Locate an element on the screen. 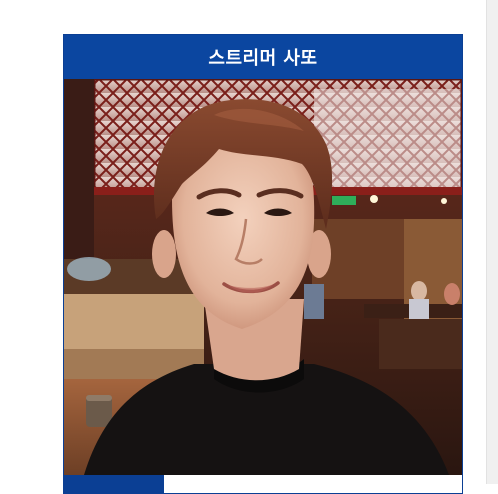  profile-info-row is located at coordinates (263, 484).